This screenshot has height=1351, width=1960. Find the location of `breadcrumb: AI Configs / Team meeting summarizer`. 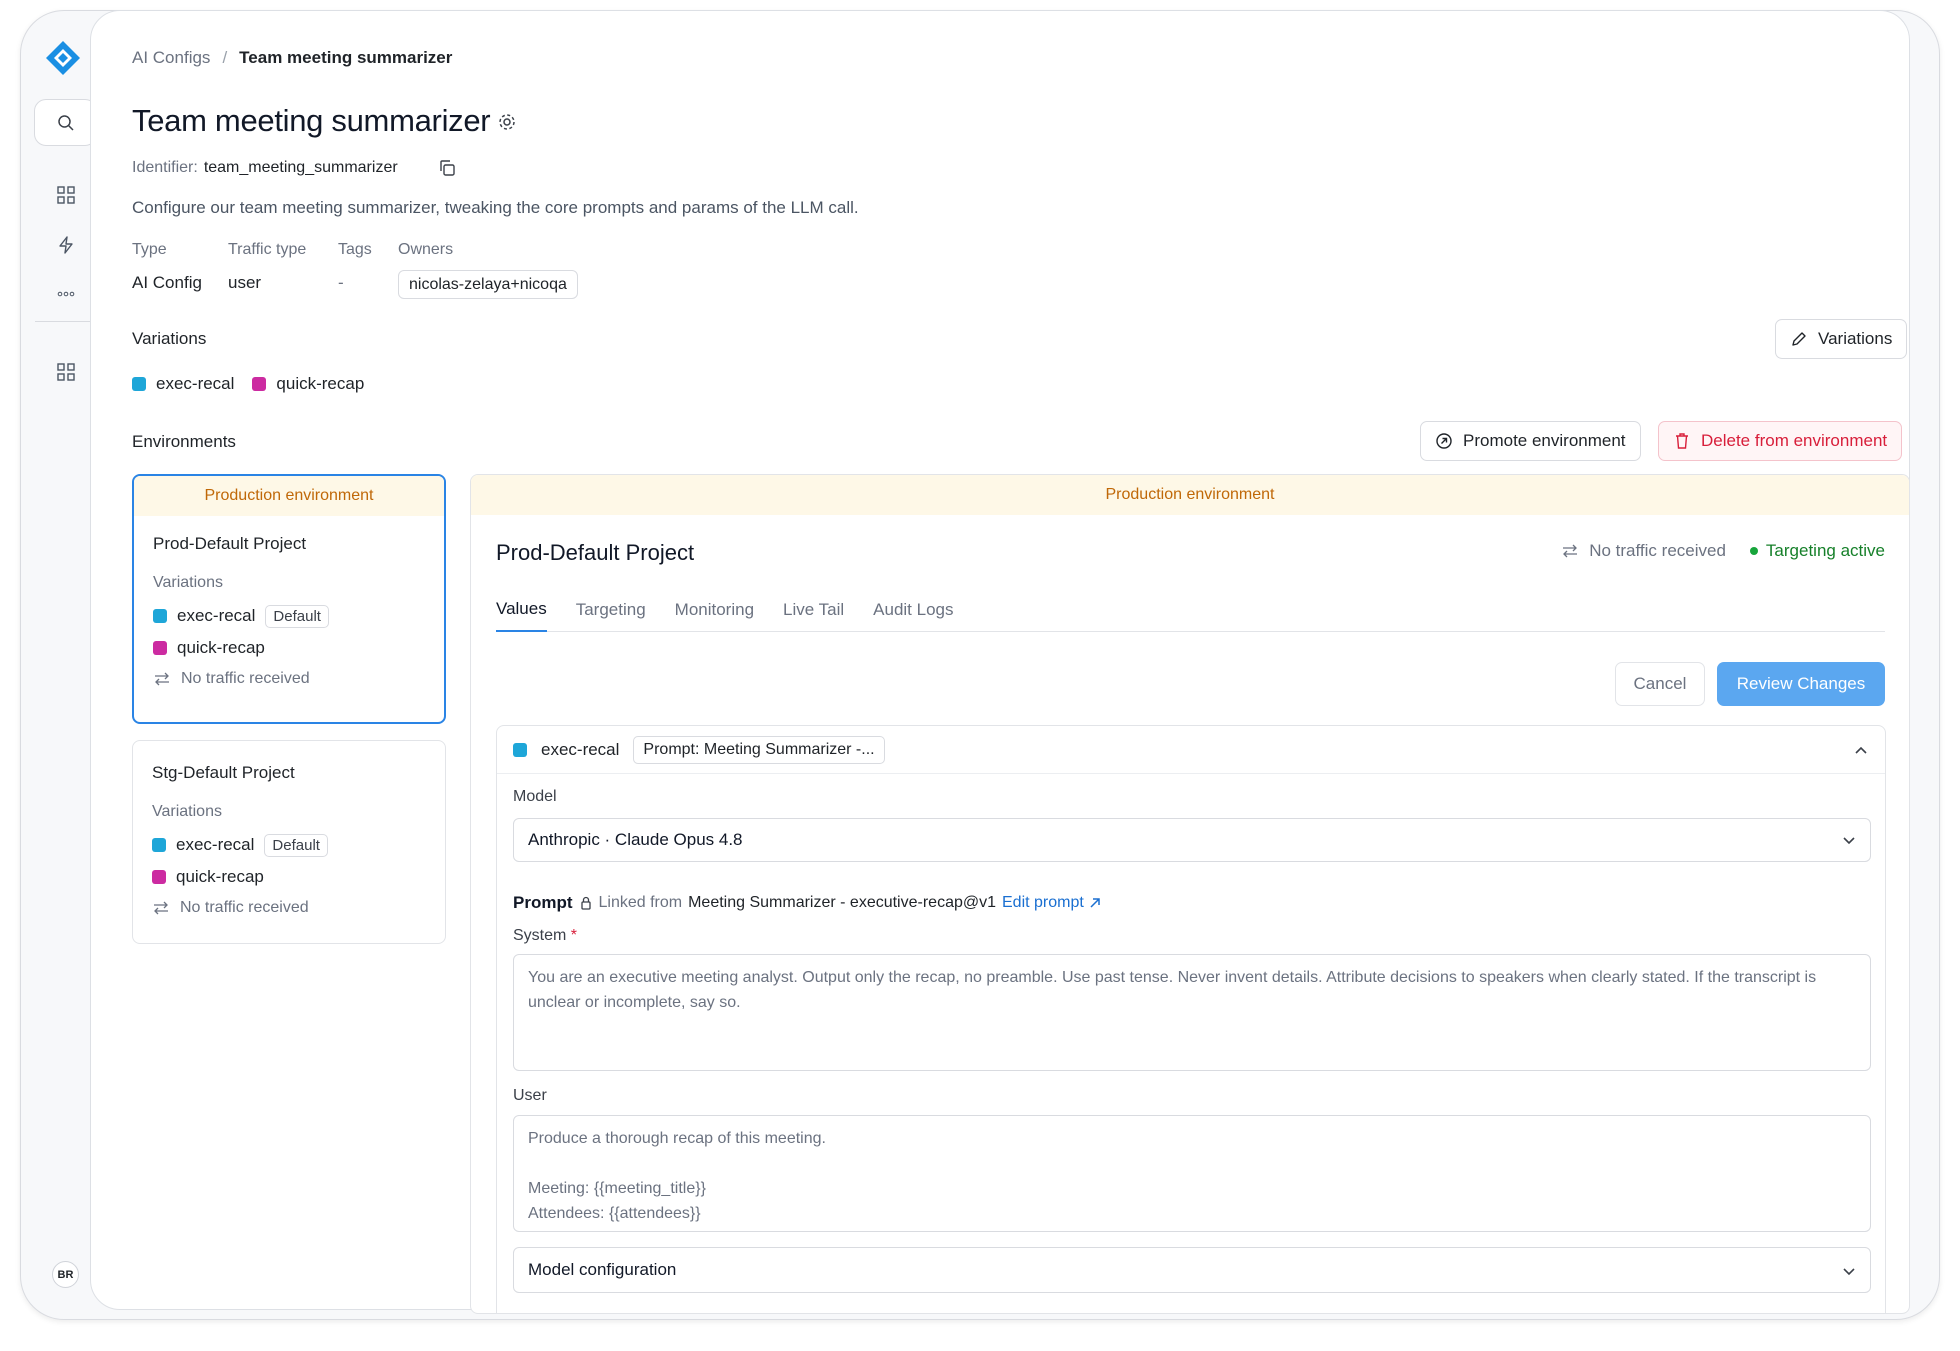

breadcrumb: AI Configs / Team meeting summarizer is located at coordinates (292, 58).